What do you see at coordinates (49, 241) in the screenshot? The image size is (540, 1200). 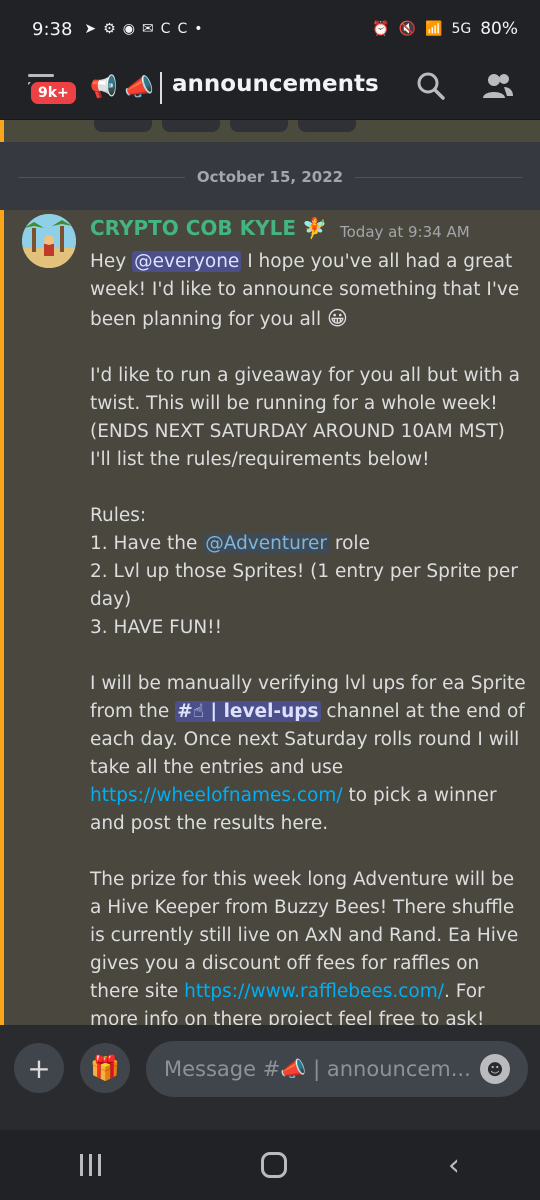 I see `avatar` at bounding box center [49, 241].